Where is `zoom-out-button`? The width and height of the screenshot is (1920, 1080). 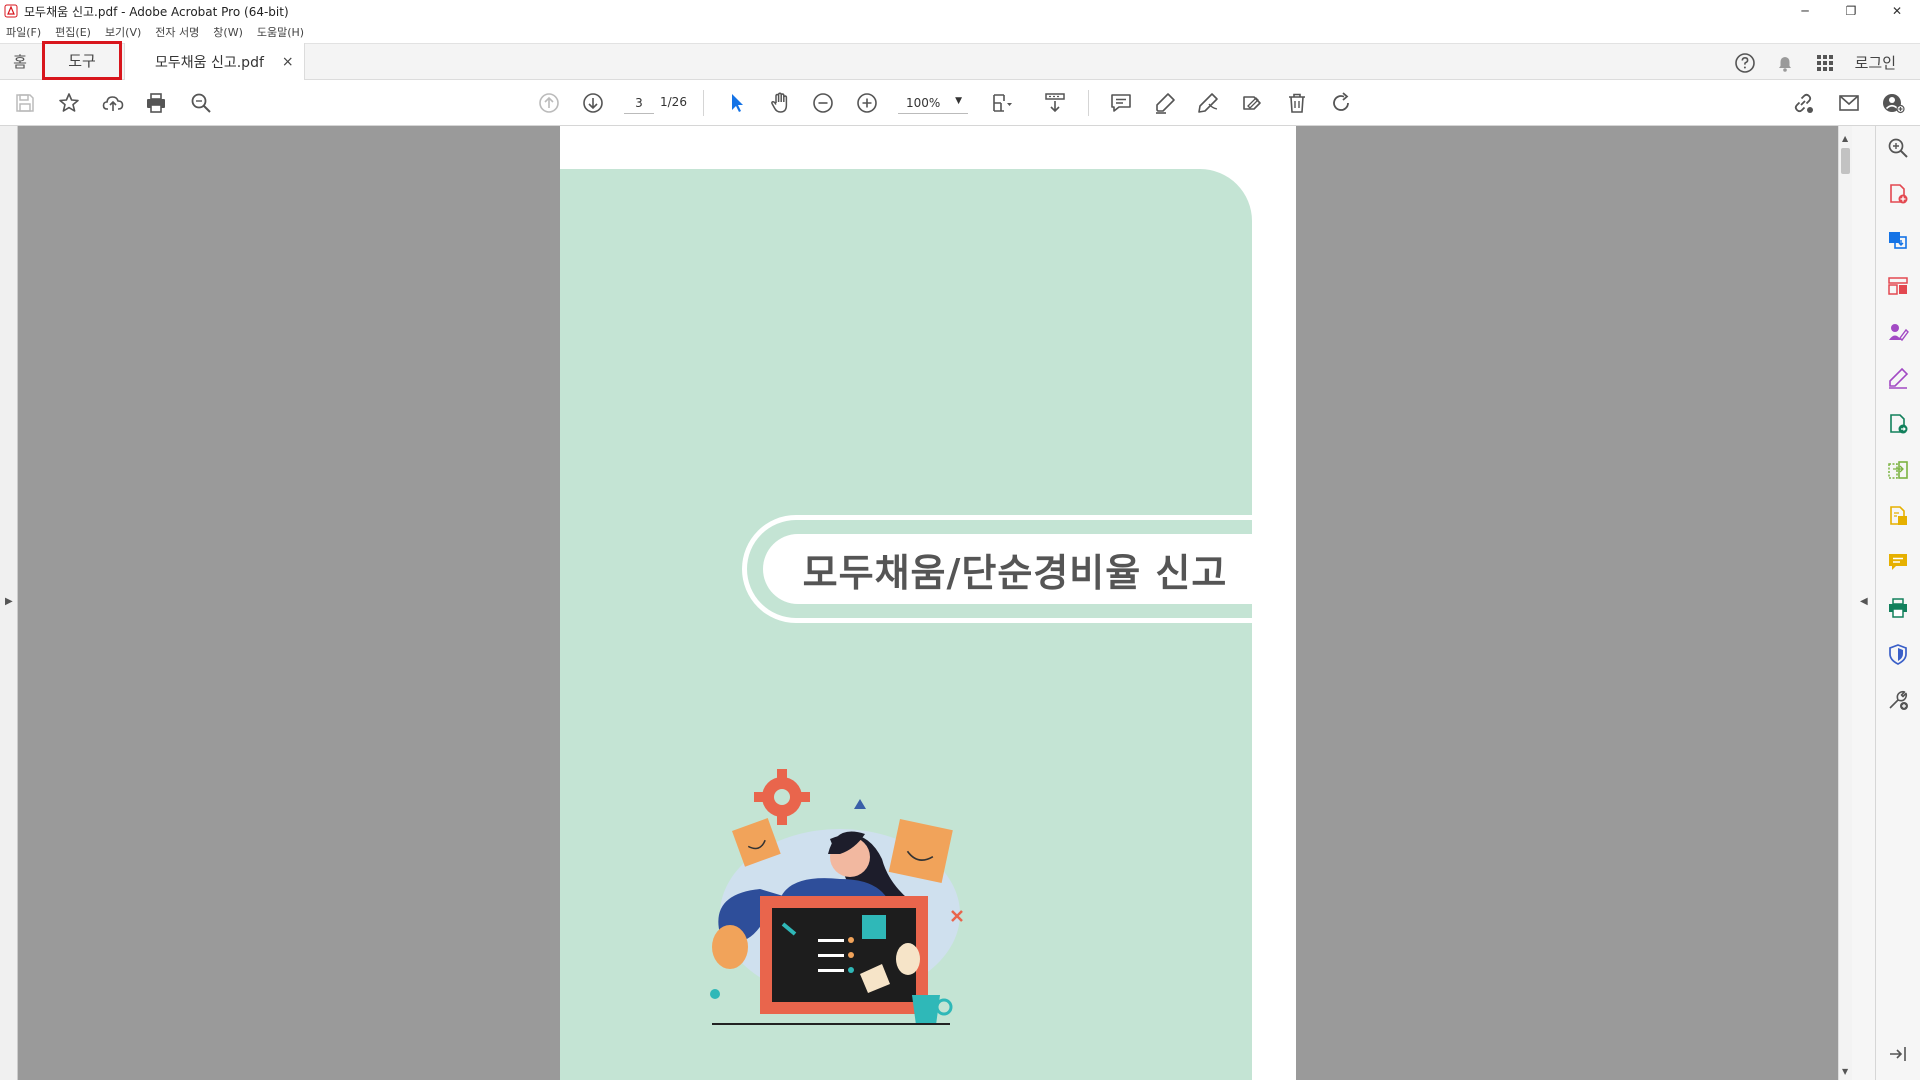
zoom-out-button is located at coordinates (823, 103).